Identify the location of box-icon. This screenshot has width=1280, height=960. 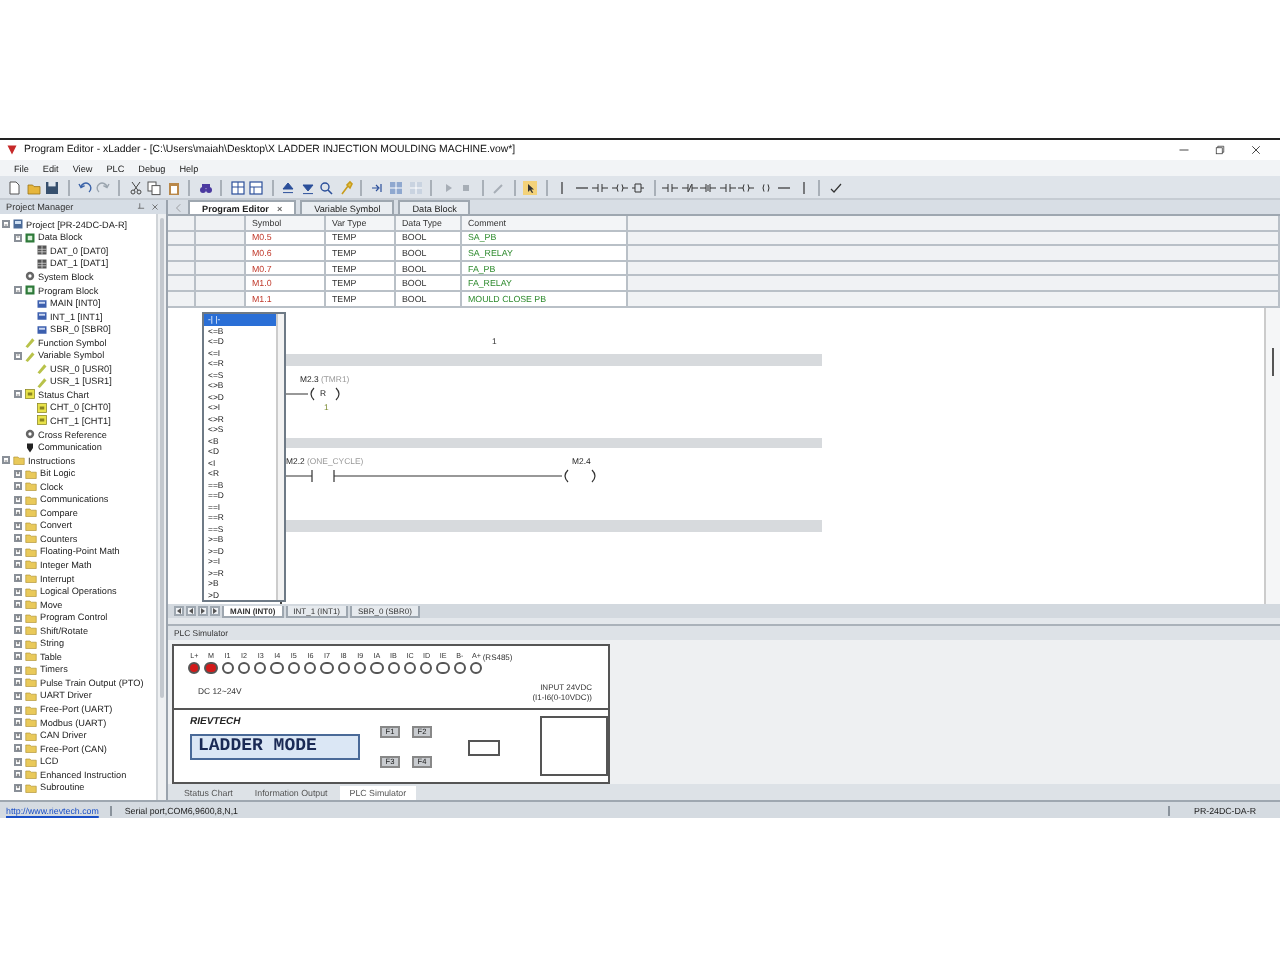
(638, 187).